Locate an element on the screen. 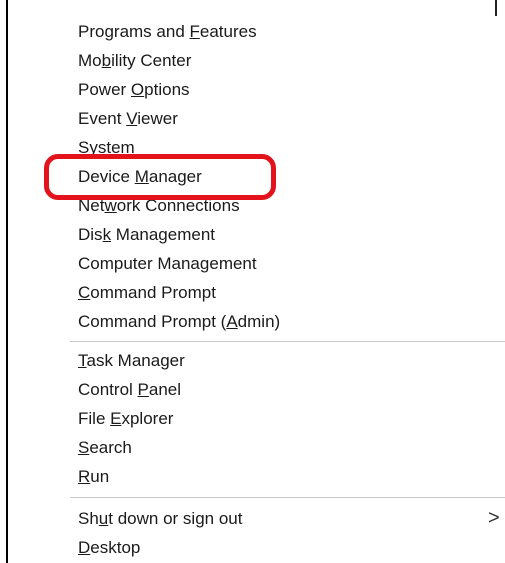  menu-item-control-panel: Control Panel is located at coordinates (256, 389).